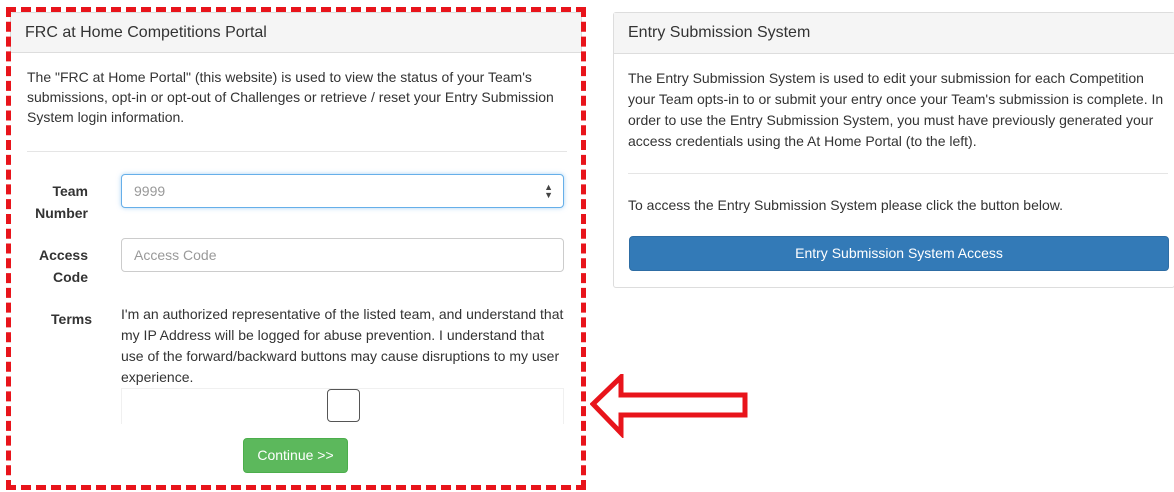 Image resolution: width=1174 pixels, height=492 pixels. Describe the element at coordinates (296, 32) in the screenshot. I see `portal-panel-heading: FRC at Home Competitions Portal` at that location.